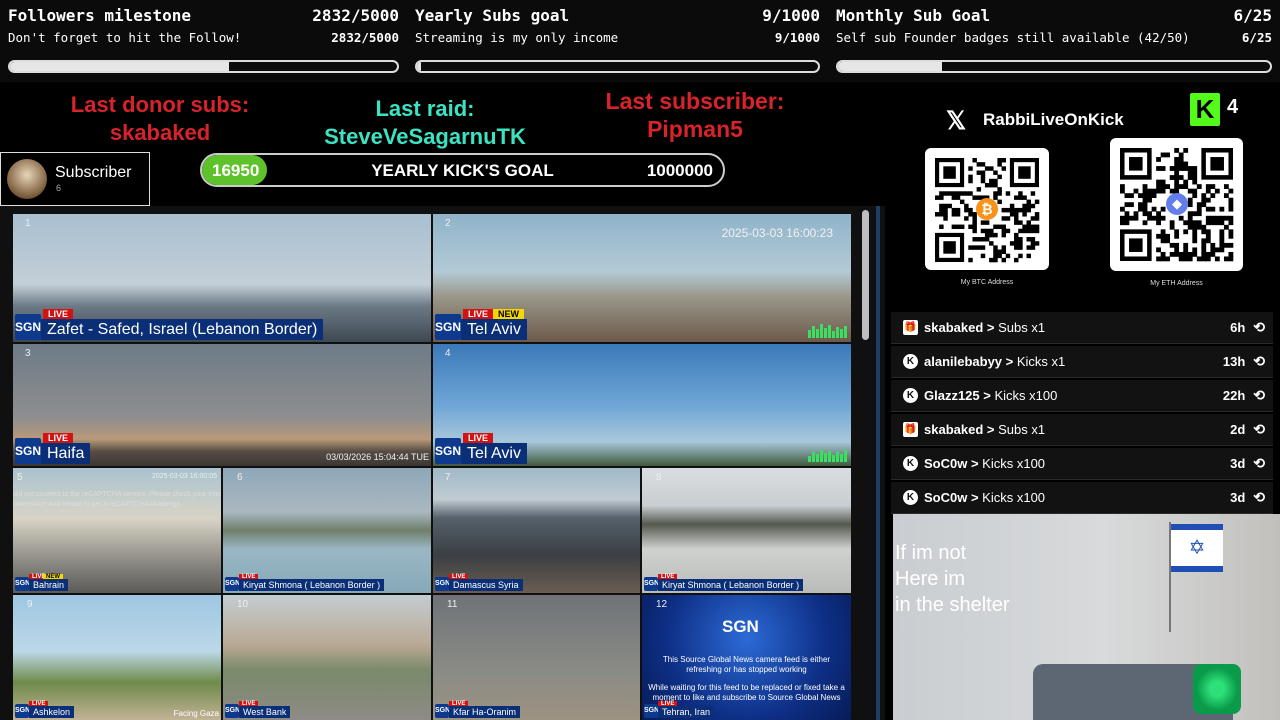  What do you see at coordinates (1082, 396) in the screenshot?
I see `event-row: K Glazz125 > Kicks x100 22h ⟲` at bounding box center [1082, 396].